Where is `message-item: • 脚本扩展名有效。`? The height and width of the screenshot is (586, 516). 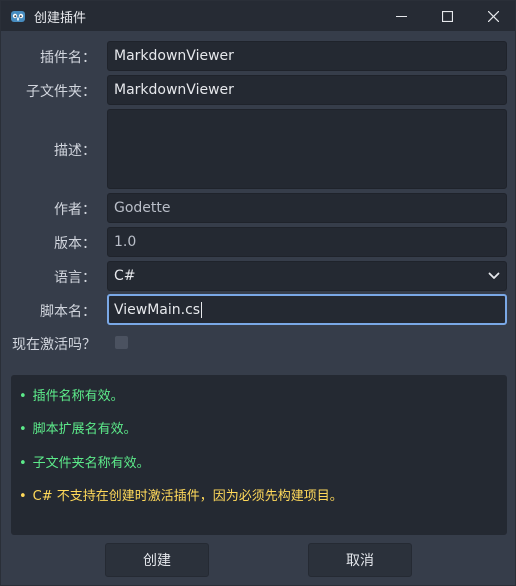
message-item: • 脚本扩展名有效。 is located at coordinates (78, 427).